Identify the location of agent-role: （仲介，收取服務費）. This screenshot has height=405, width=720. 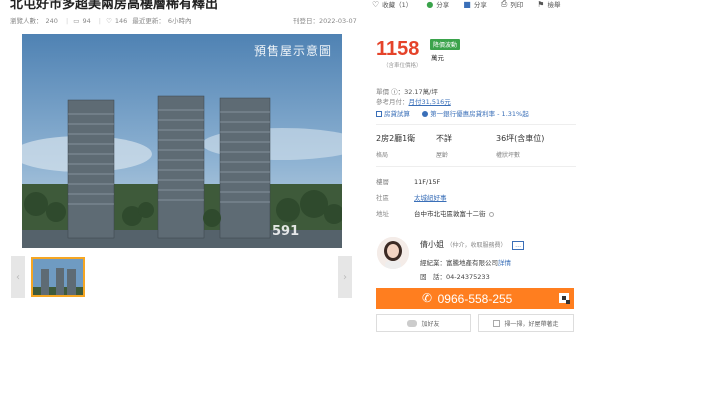
(476, 245).